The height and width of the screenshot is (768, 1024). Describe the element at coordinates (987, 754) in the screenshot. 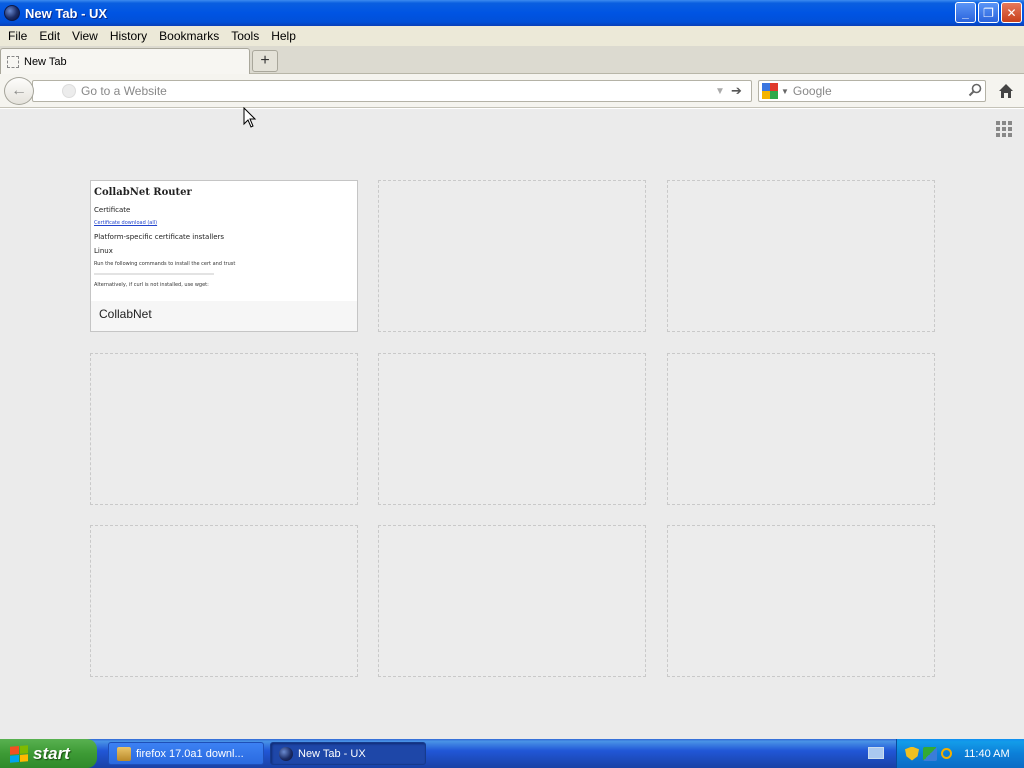

I see `clock: 11:40 AM` at that location.